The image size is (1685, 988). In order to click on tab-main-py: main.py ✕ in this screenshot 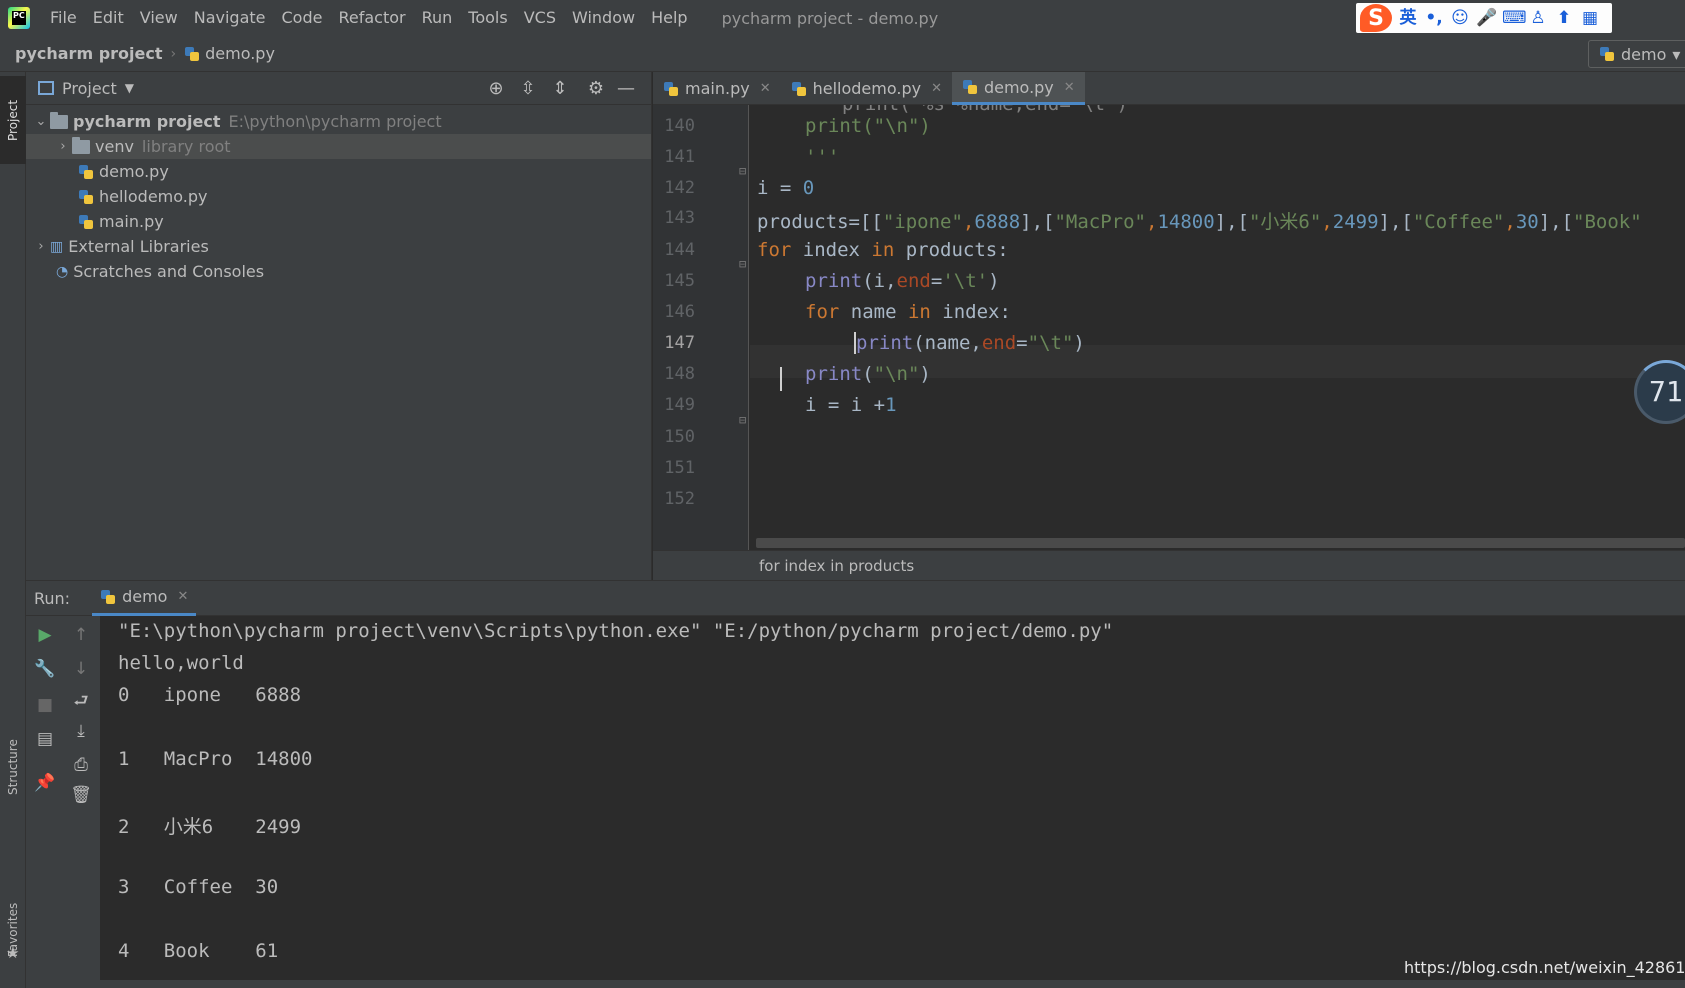, I will do `click(717, 88)`.